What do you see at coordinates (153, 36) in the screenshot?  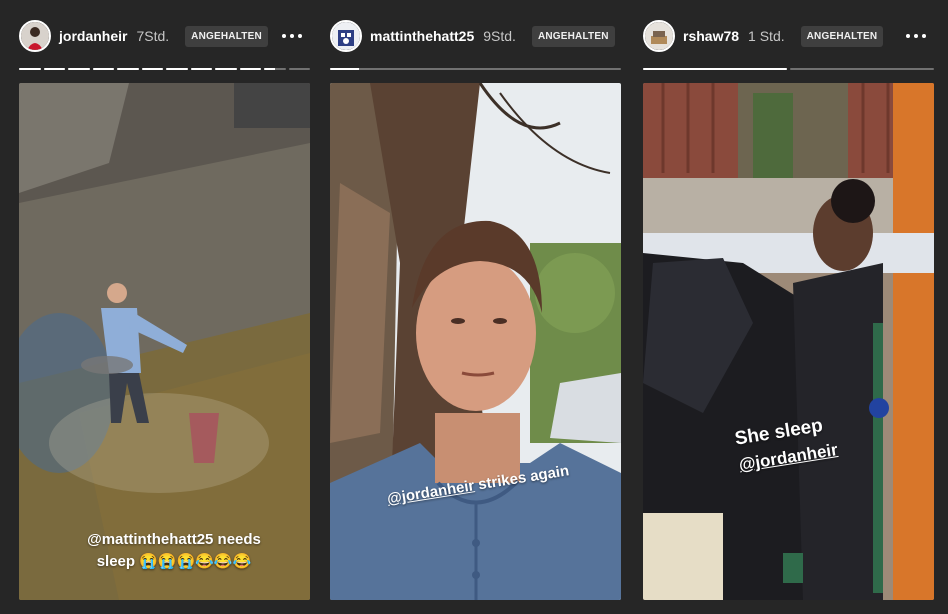 I see `timestamp: 7Std.` at bounding box center [153, 36].